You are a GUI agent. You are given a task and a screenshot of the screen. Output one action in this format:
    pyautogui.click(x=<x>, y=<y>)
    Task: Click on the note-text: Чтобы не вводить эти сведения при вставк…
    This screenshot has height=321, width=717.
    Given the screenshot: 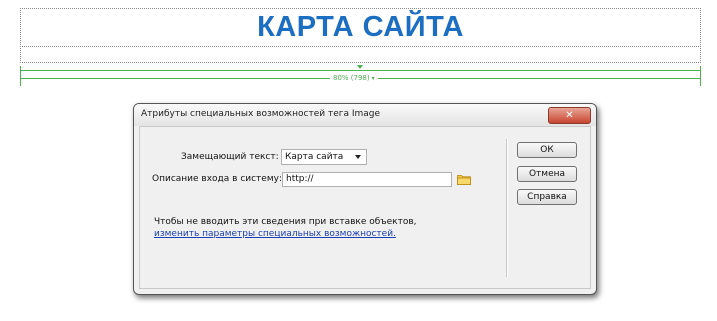 What is the action you would take?
    pyautogui.click(x=285, y=222)
    